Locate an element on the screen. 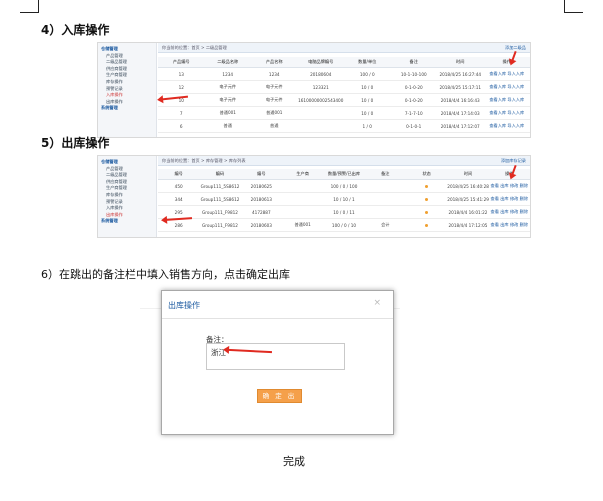 The width and height of the screenshot is (603, 501). table-cell: 1 / 0 is located at coordinates (367, 126).